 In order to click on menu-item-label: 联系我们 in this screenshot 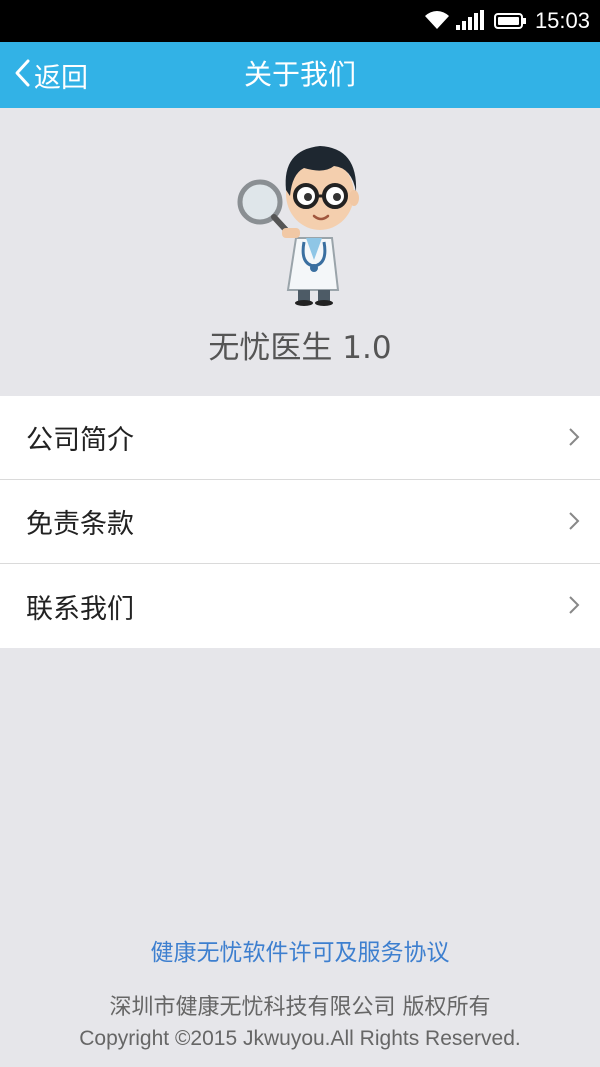, I will do `click(80, 609)`.